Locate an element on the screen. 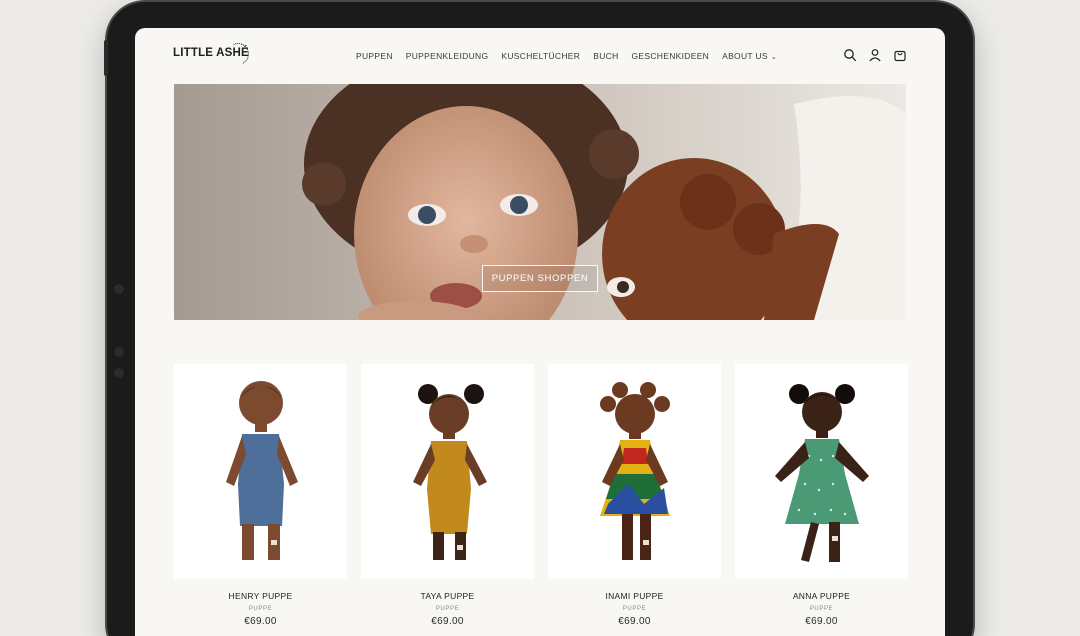  search-icon is located at coordinates (850, 55).